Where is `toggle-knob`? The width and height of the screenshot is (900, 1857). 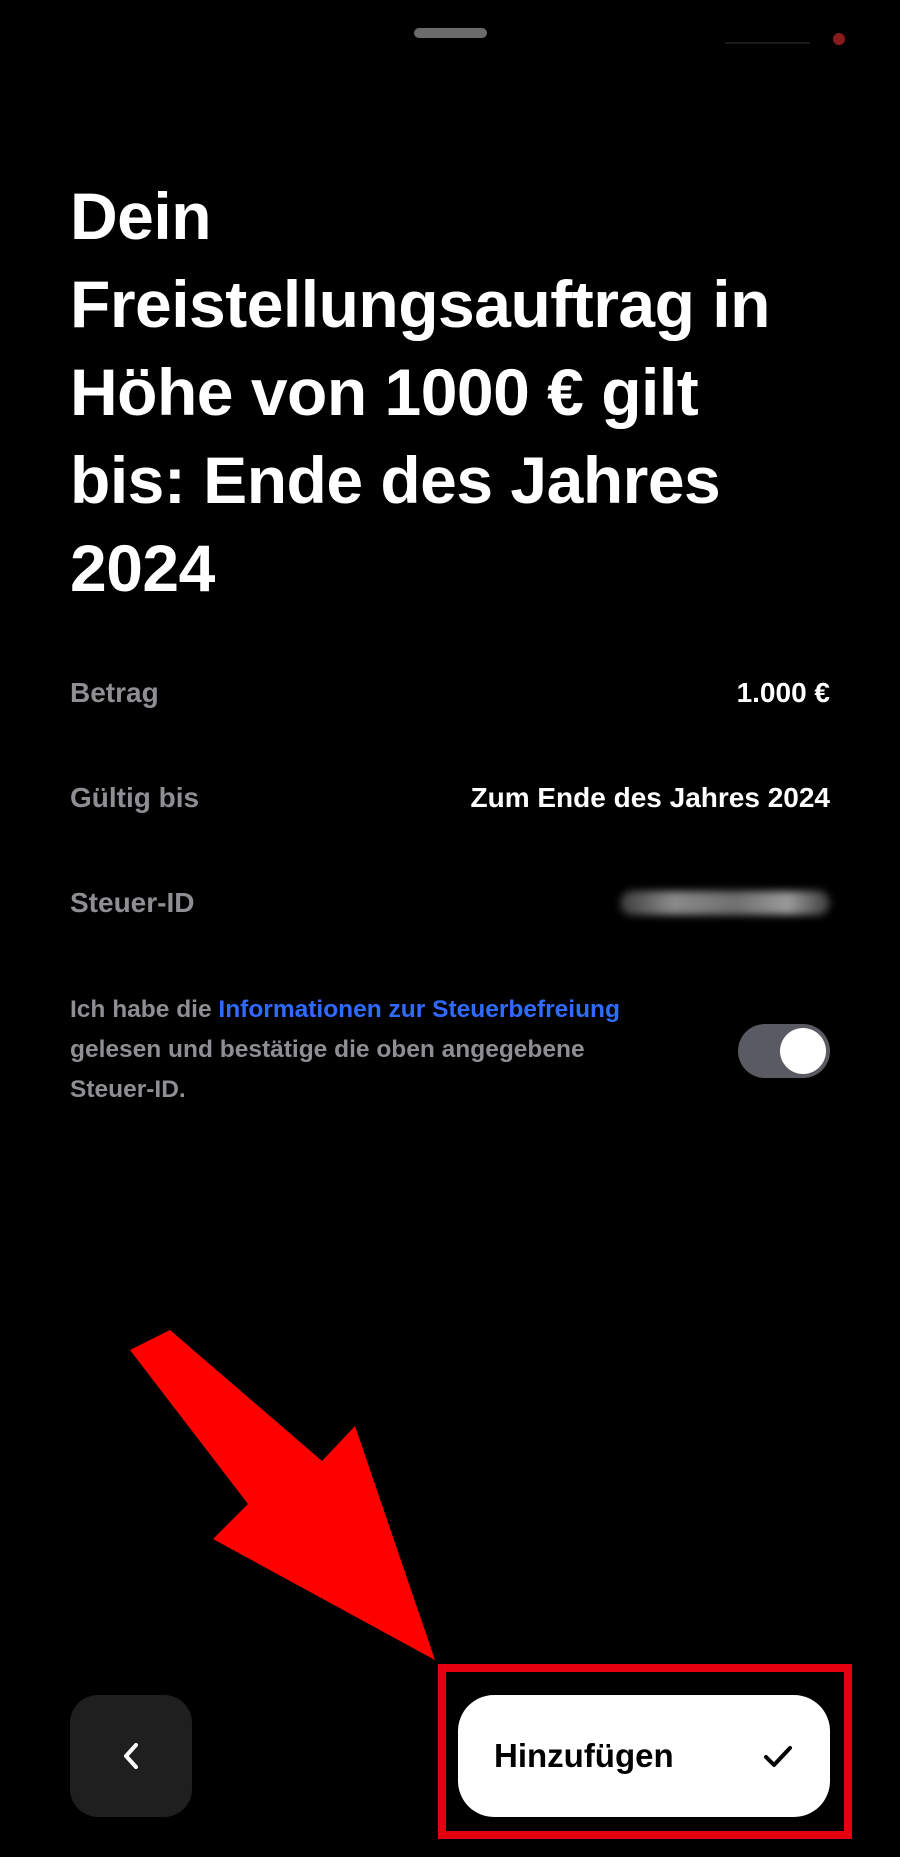
toggle-knob is located at coordinates (803, 1051).